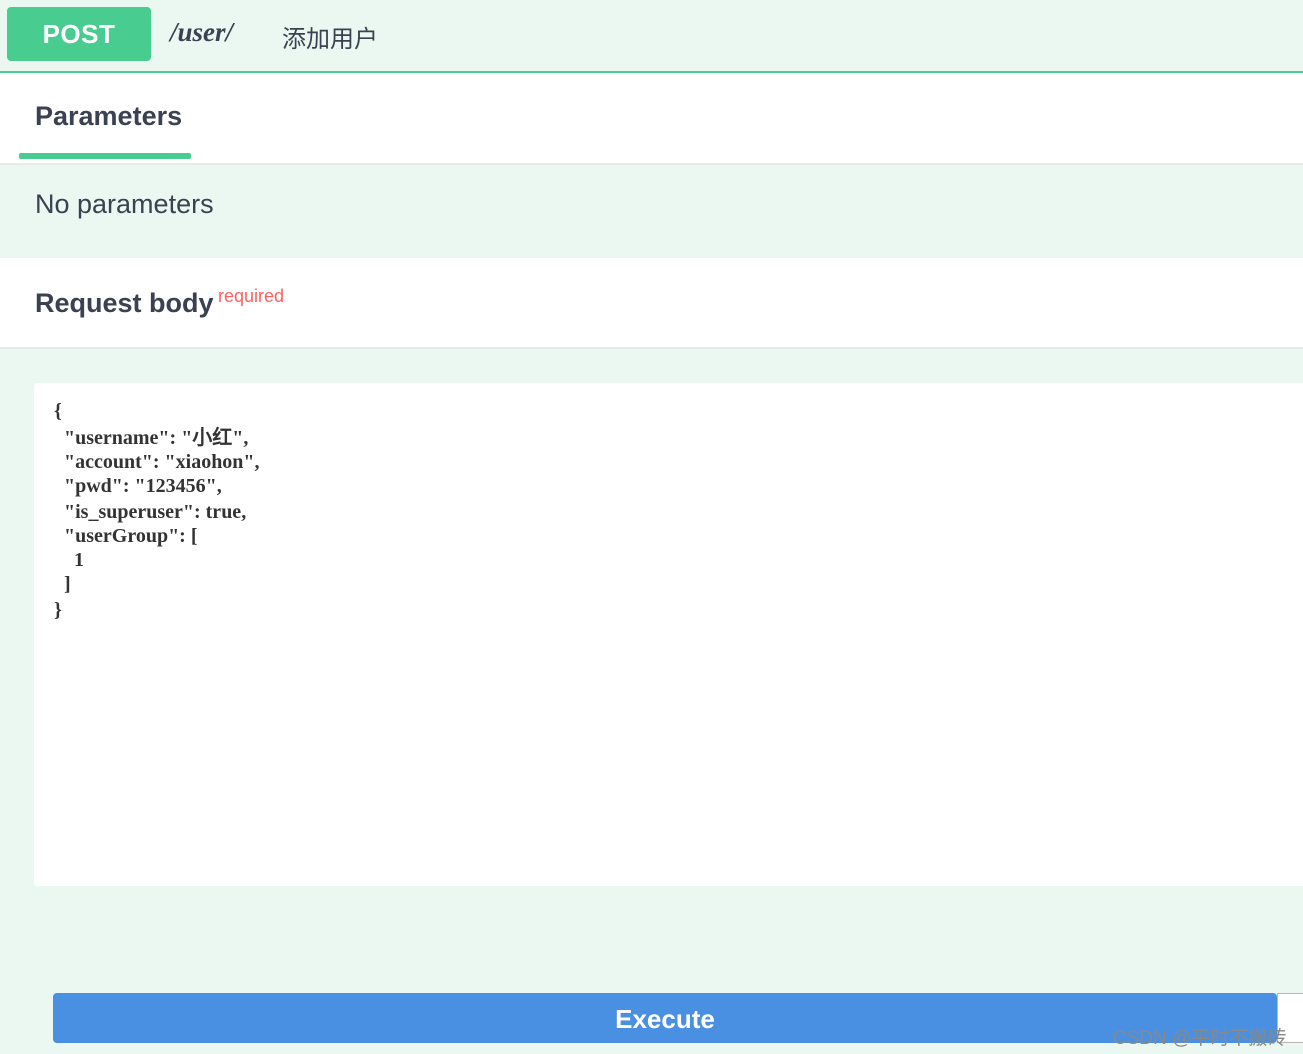 The image size is (1303, 1054). I want to click on operation-summary: POST /user/ 添加用户, so click(651, 36).